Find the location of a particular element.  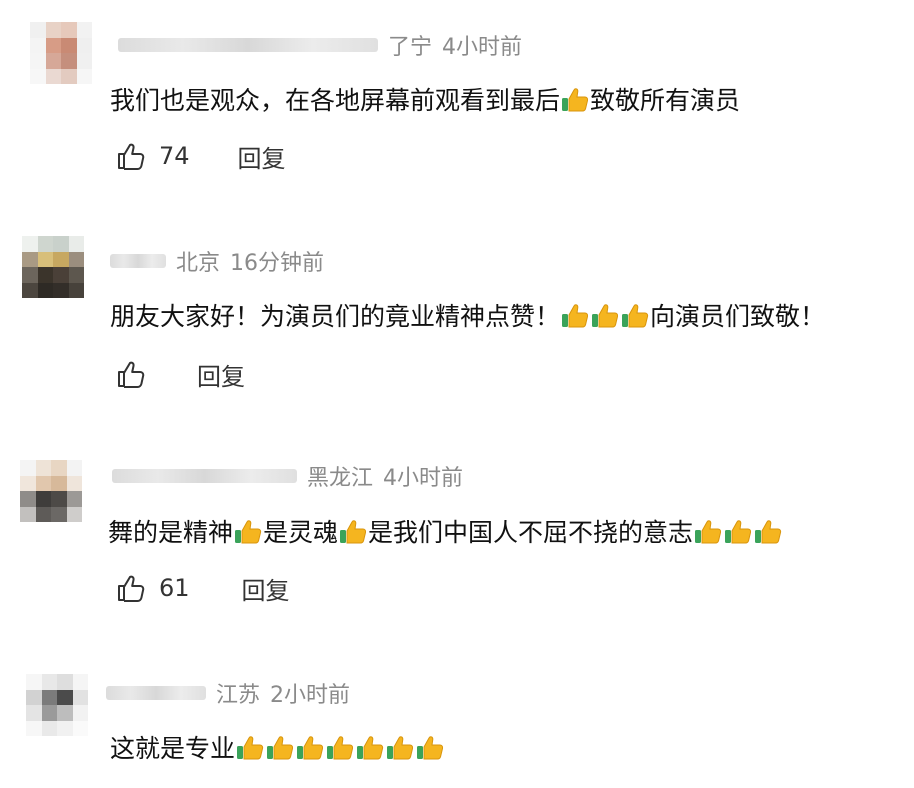

comment-location: 黑龙江 is located at coordinates (340, 478).